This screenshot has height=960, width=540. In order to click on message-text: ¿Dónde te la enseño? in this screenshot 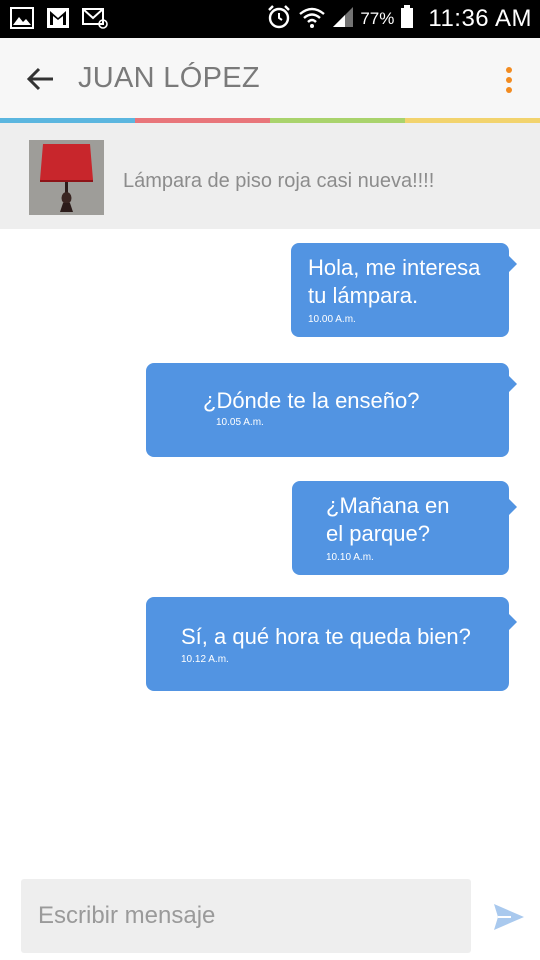, I will do `click(311, 400)`.